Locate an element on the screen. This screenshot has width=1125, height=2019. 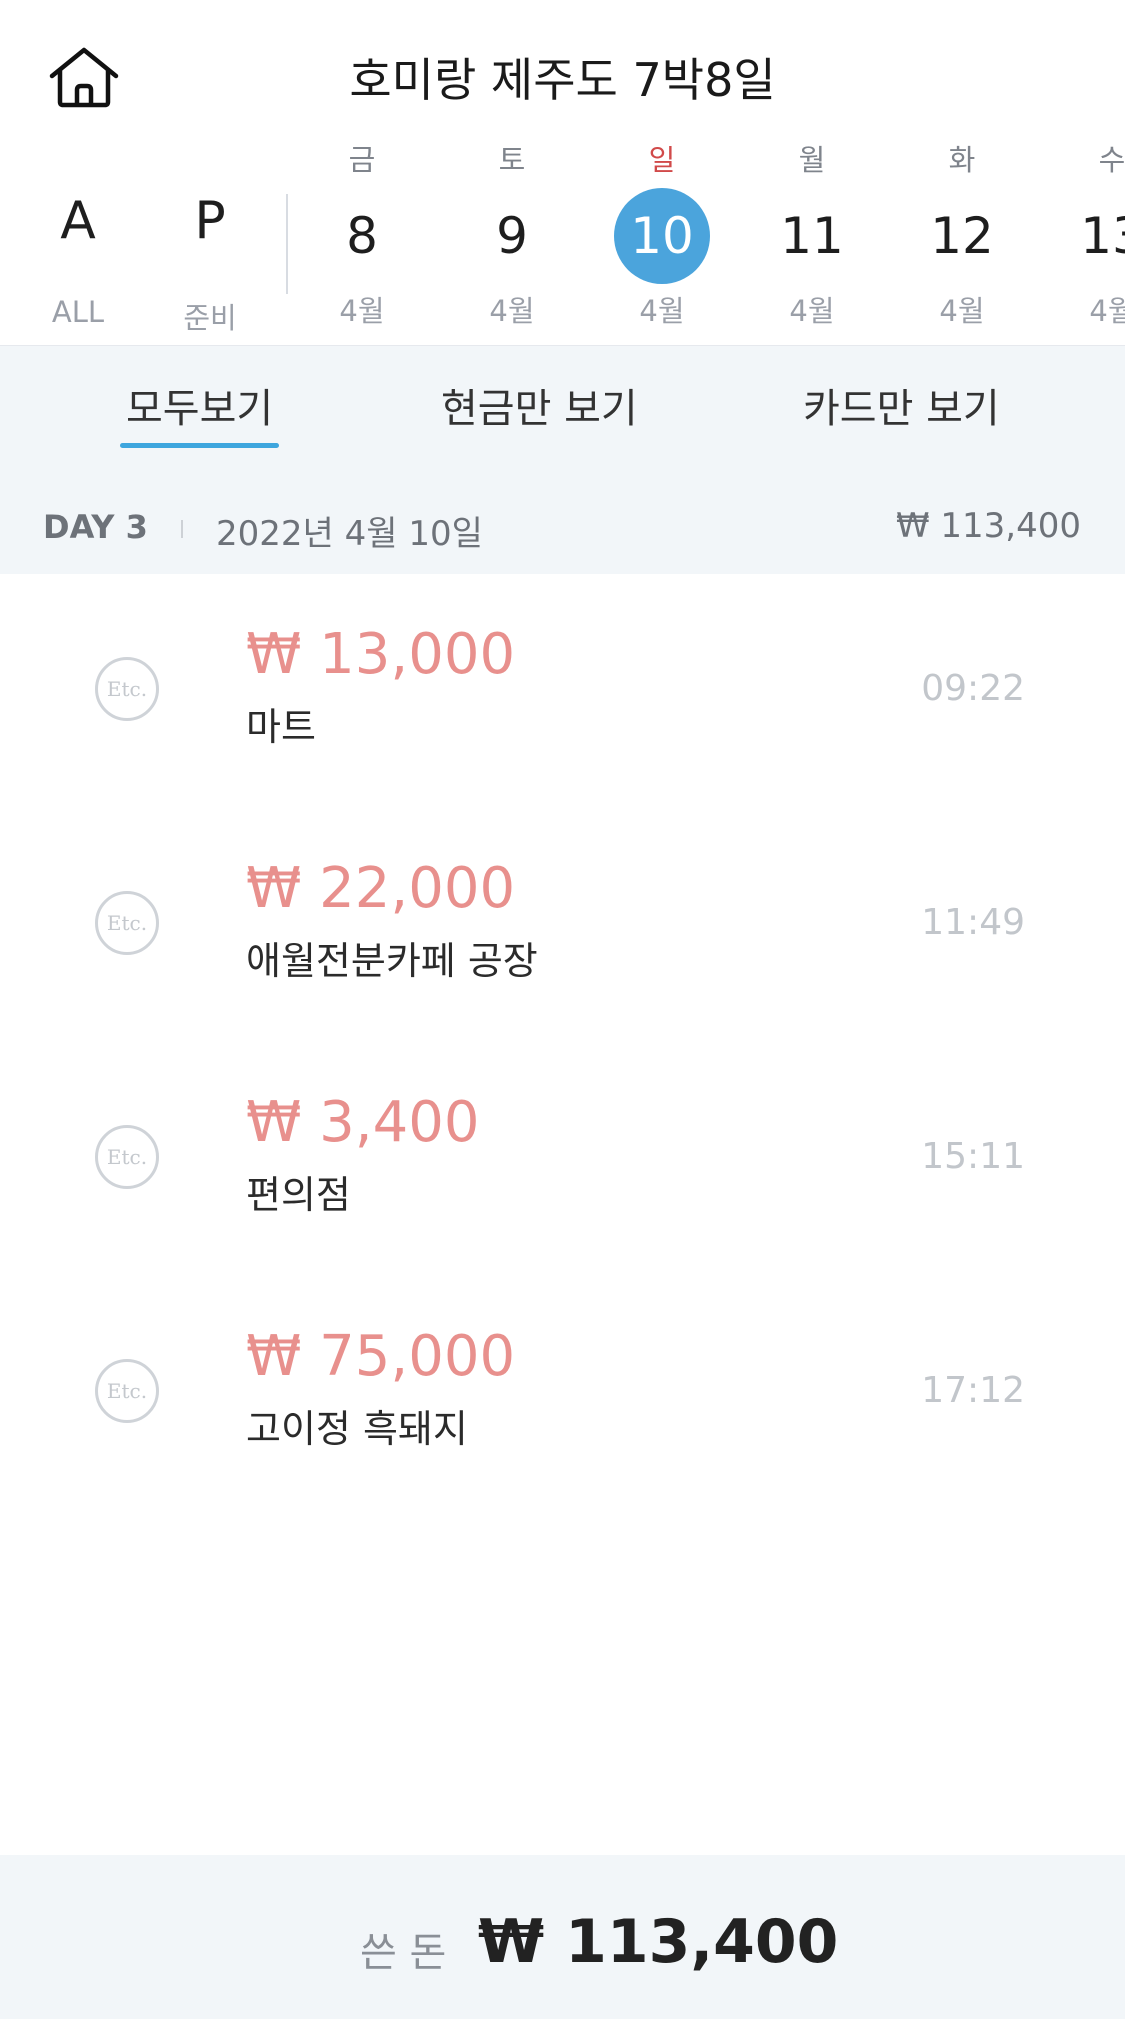
day-number-wrap: 13 is located at coordinates (1094, 236).